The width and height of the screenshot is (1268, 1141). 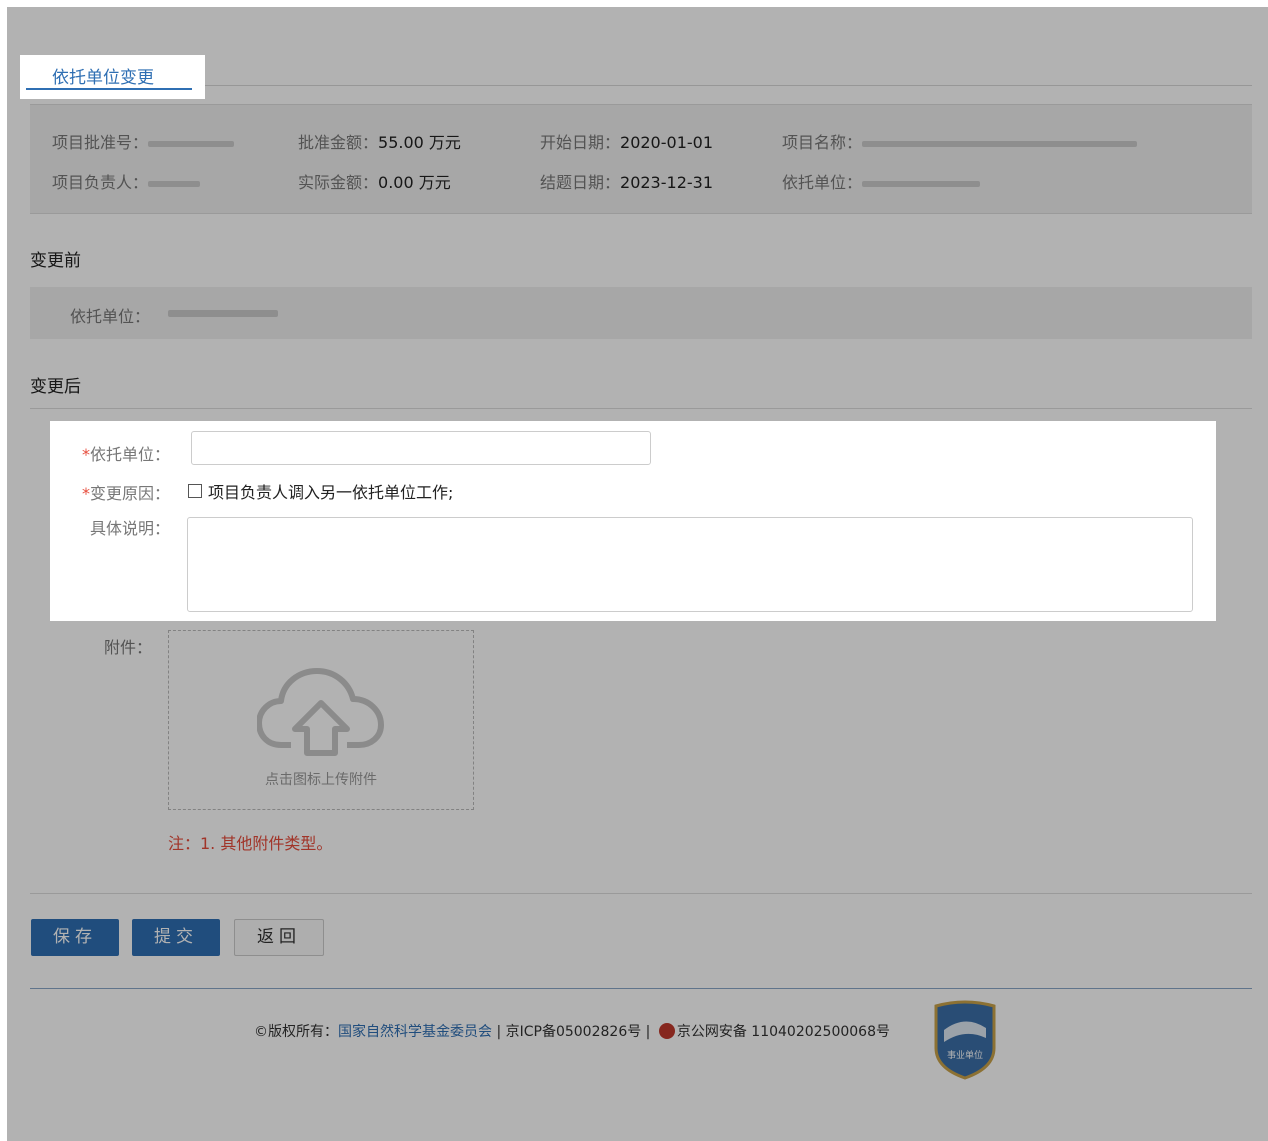 I want to click on after-divider, so click(x=641, y=408).